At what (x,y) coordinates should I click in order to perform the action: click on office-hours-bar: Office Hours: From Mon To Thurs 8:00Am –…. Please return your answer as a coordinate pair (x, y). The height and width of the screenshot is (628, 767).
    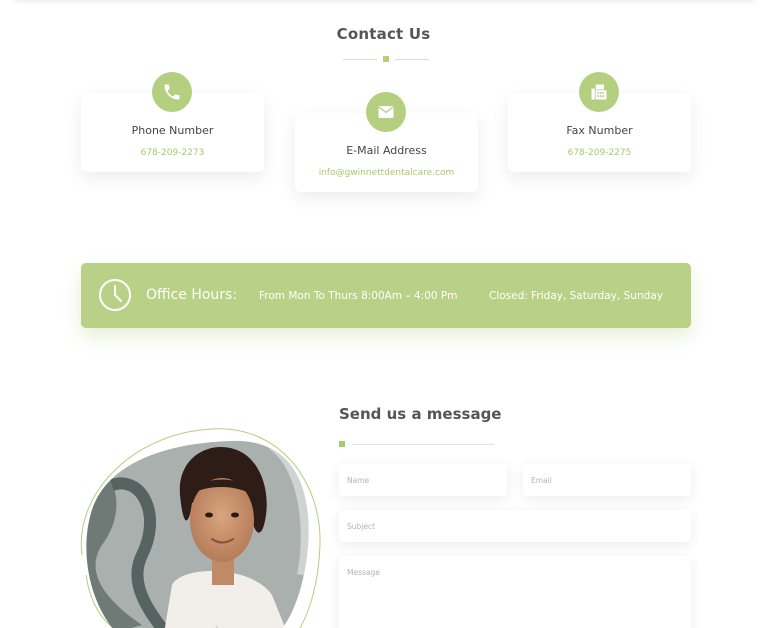
    Looking at the image, I should click on (386, 295).